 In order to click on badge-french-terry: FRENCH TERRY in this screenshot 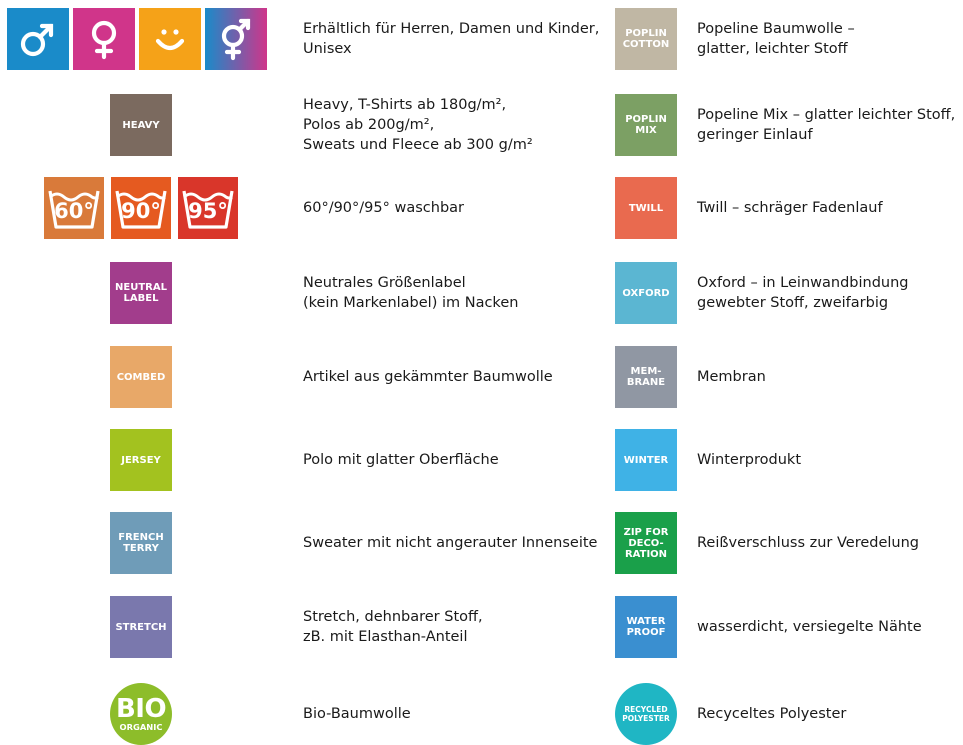, I will do `click(141, 543)`.